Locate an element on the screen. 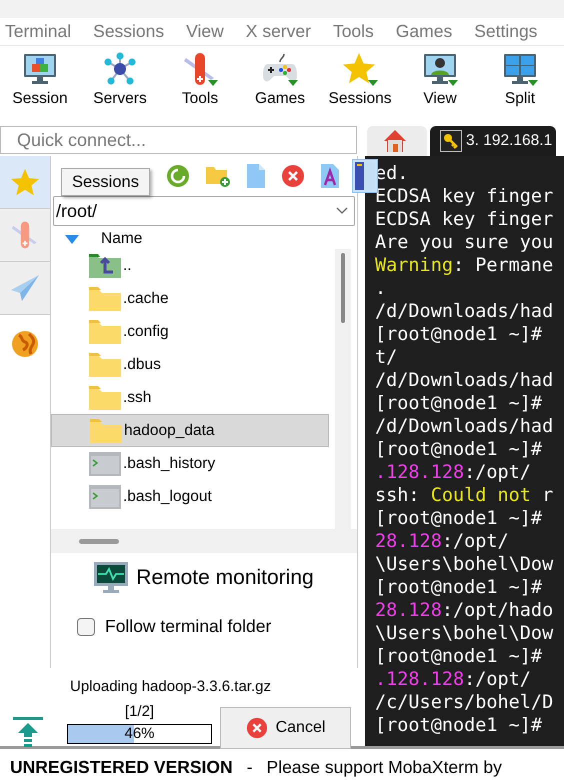 Image resolution: width=564 pixels, height=784 pixels. file-row: .ssh is located at coordinates (190, 397).